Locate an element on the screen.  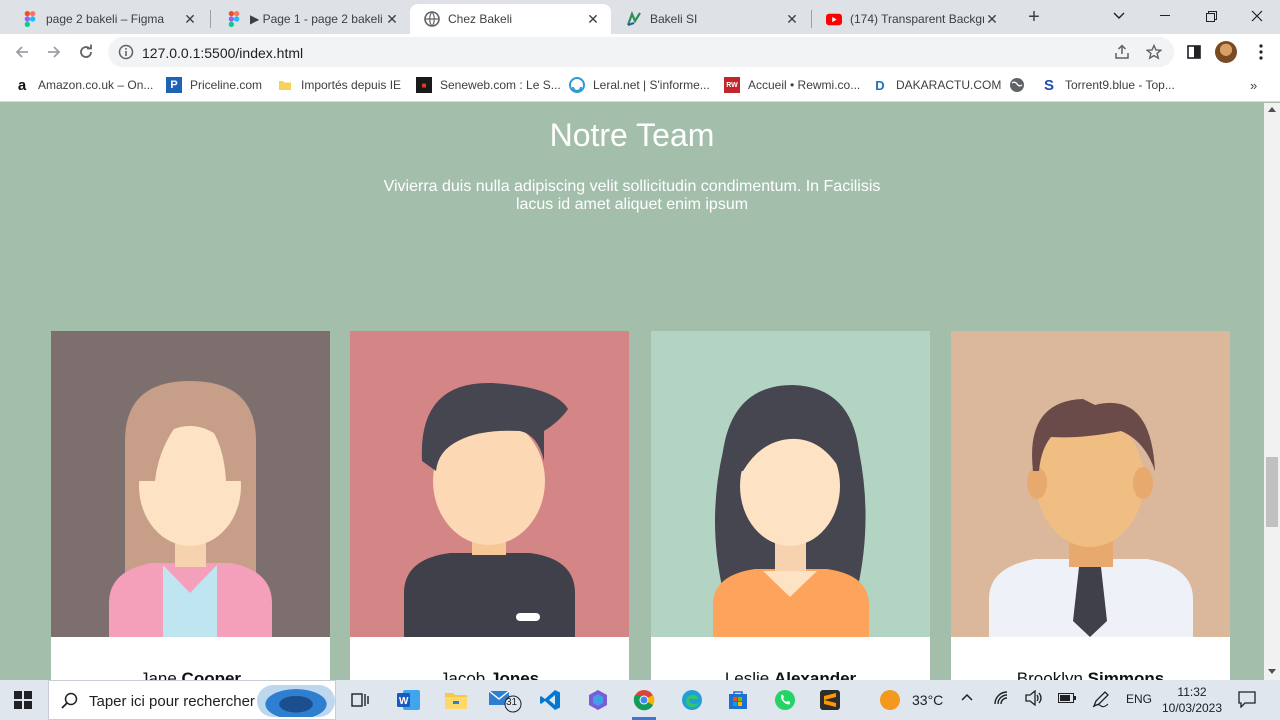
word-icon: W is located at coordinates (409, 700).